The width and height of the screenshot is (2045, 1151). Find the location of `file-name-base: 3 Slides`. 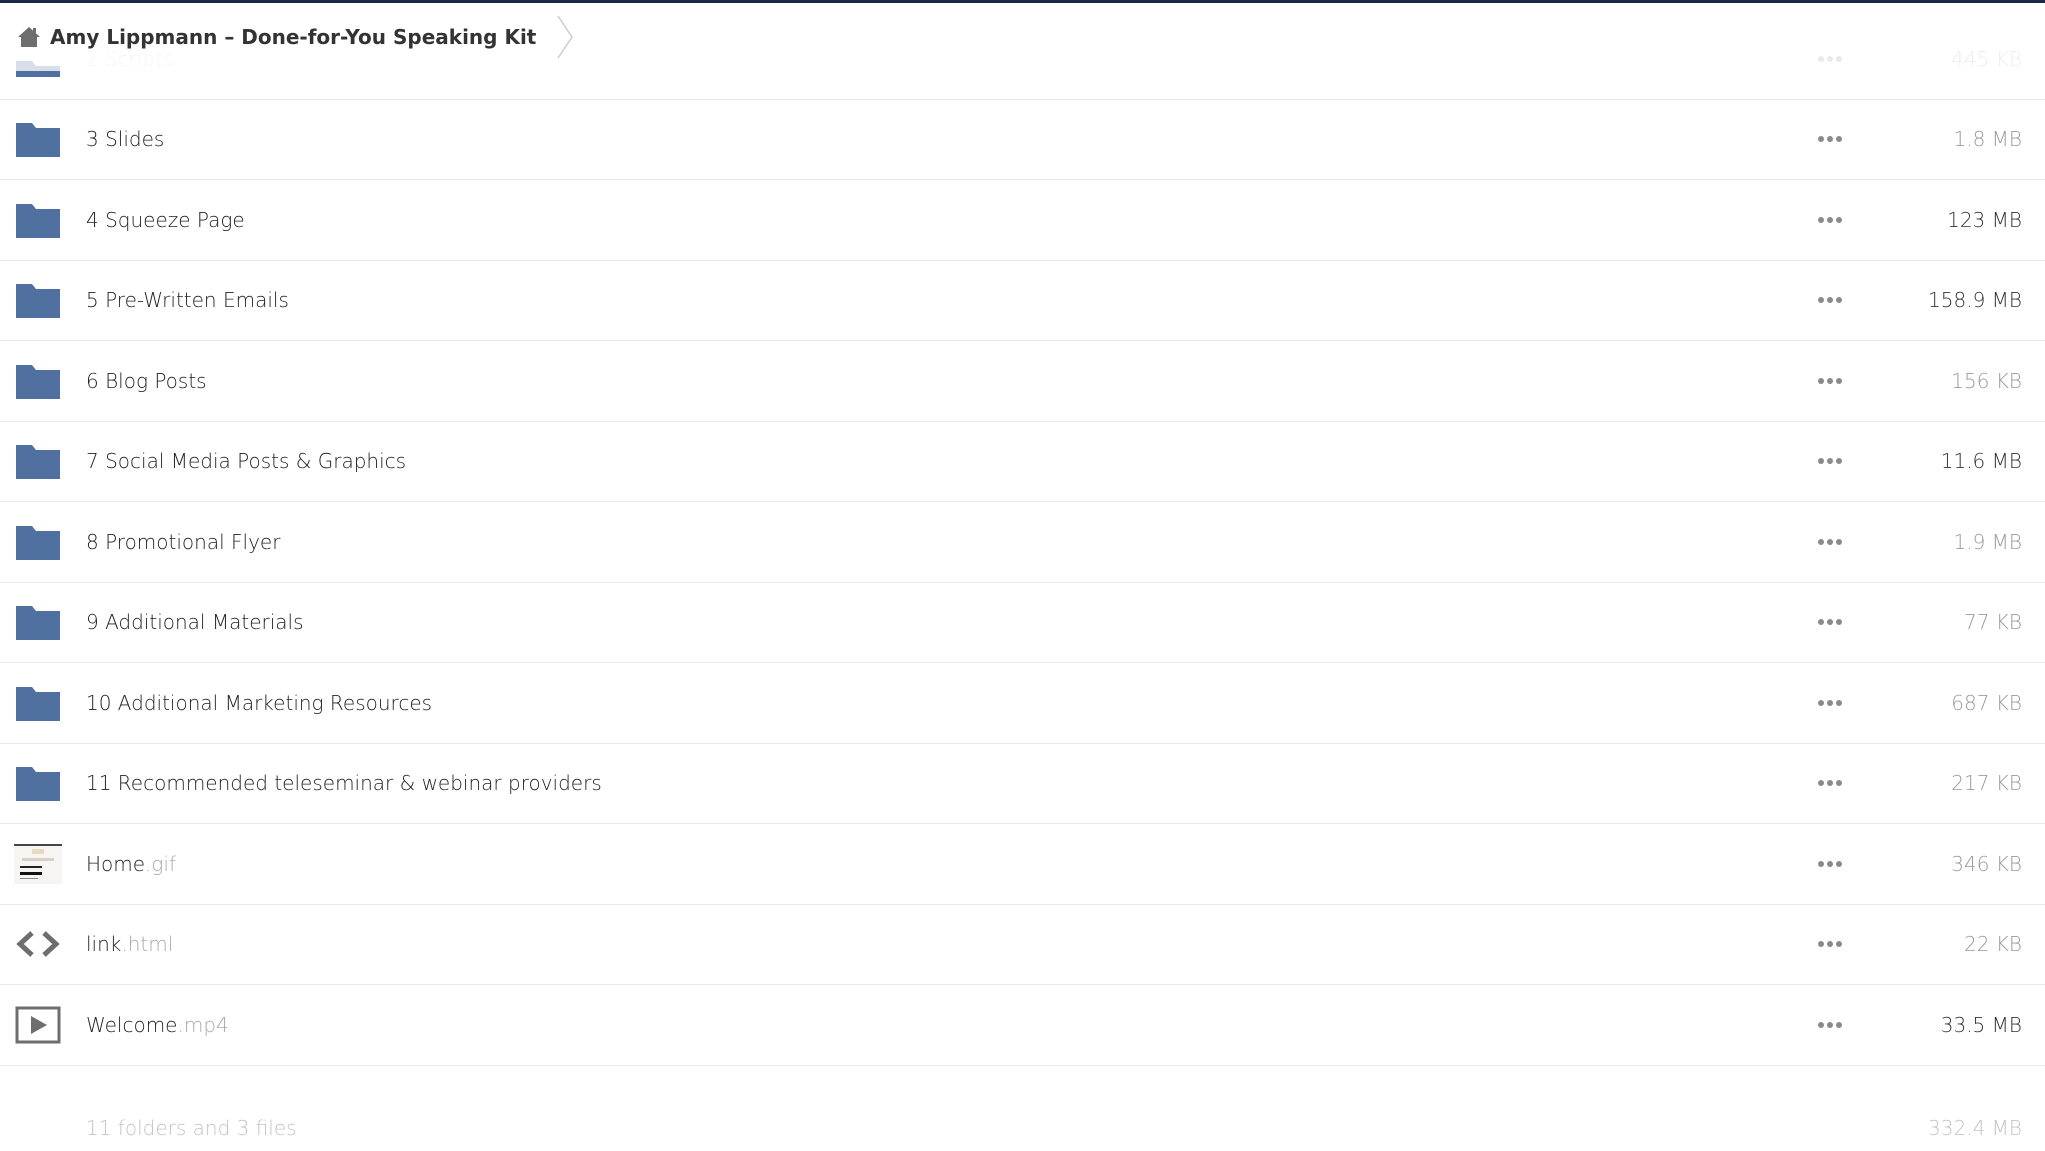

file-name-base: 3 Slides is located at coordinates (125, 139).